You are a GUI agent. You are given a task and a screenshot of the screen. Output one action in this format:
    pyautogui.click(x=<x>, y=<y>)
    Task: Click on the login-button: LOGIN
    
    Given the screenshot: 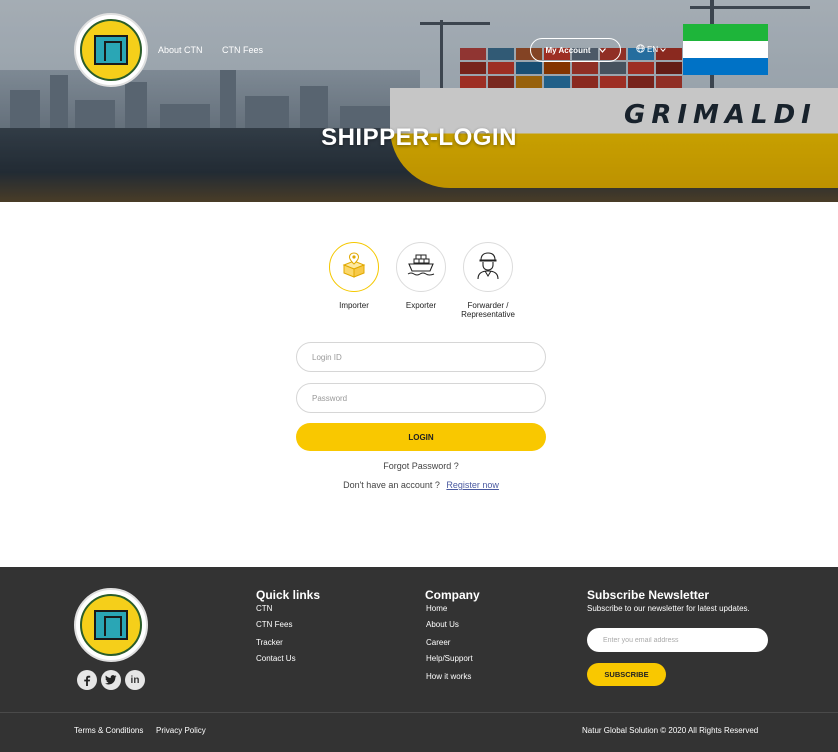 What is the action you would take?
    pyautogui.click(x=421, y=437)
    